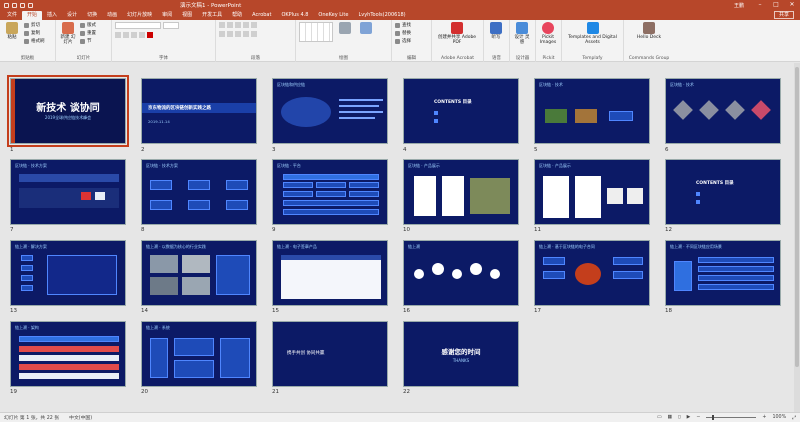 The image size is (800, 422). I want to click on slide-thumbnail: 链上溯 · 基于区块链的电子合同, so click(592, 273).